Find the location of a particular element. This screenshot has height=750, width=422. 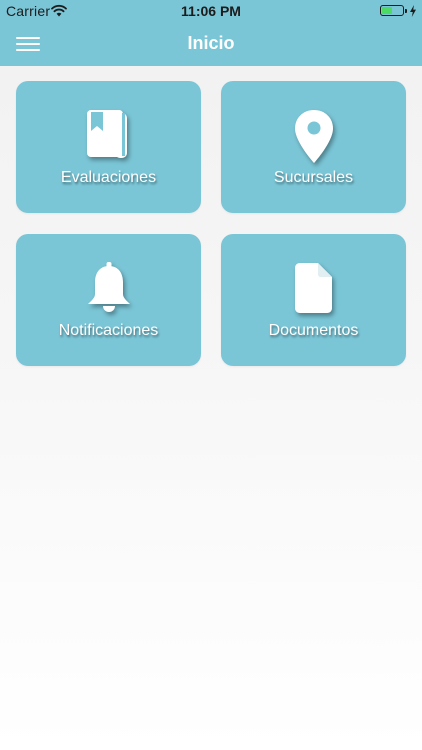

tile-documentos: Documentos is located at coordinates (313, 300).